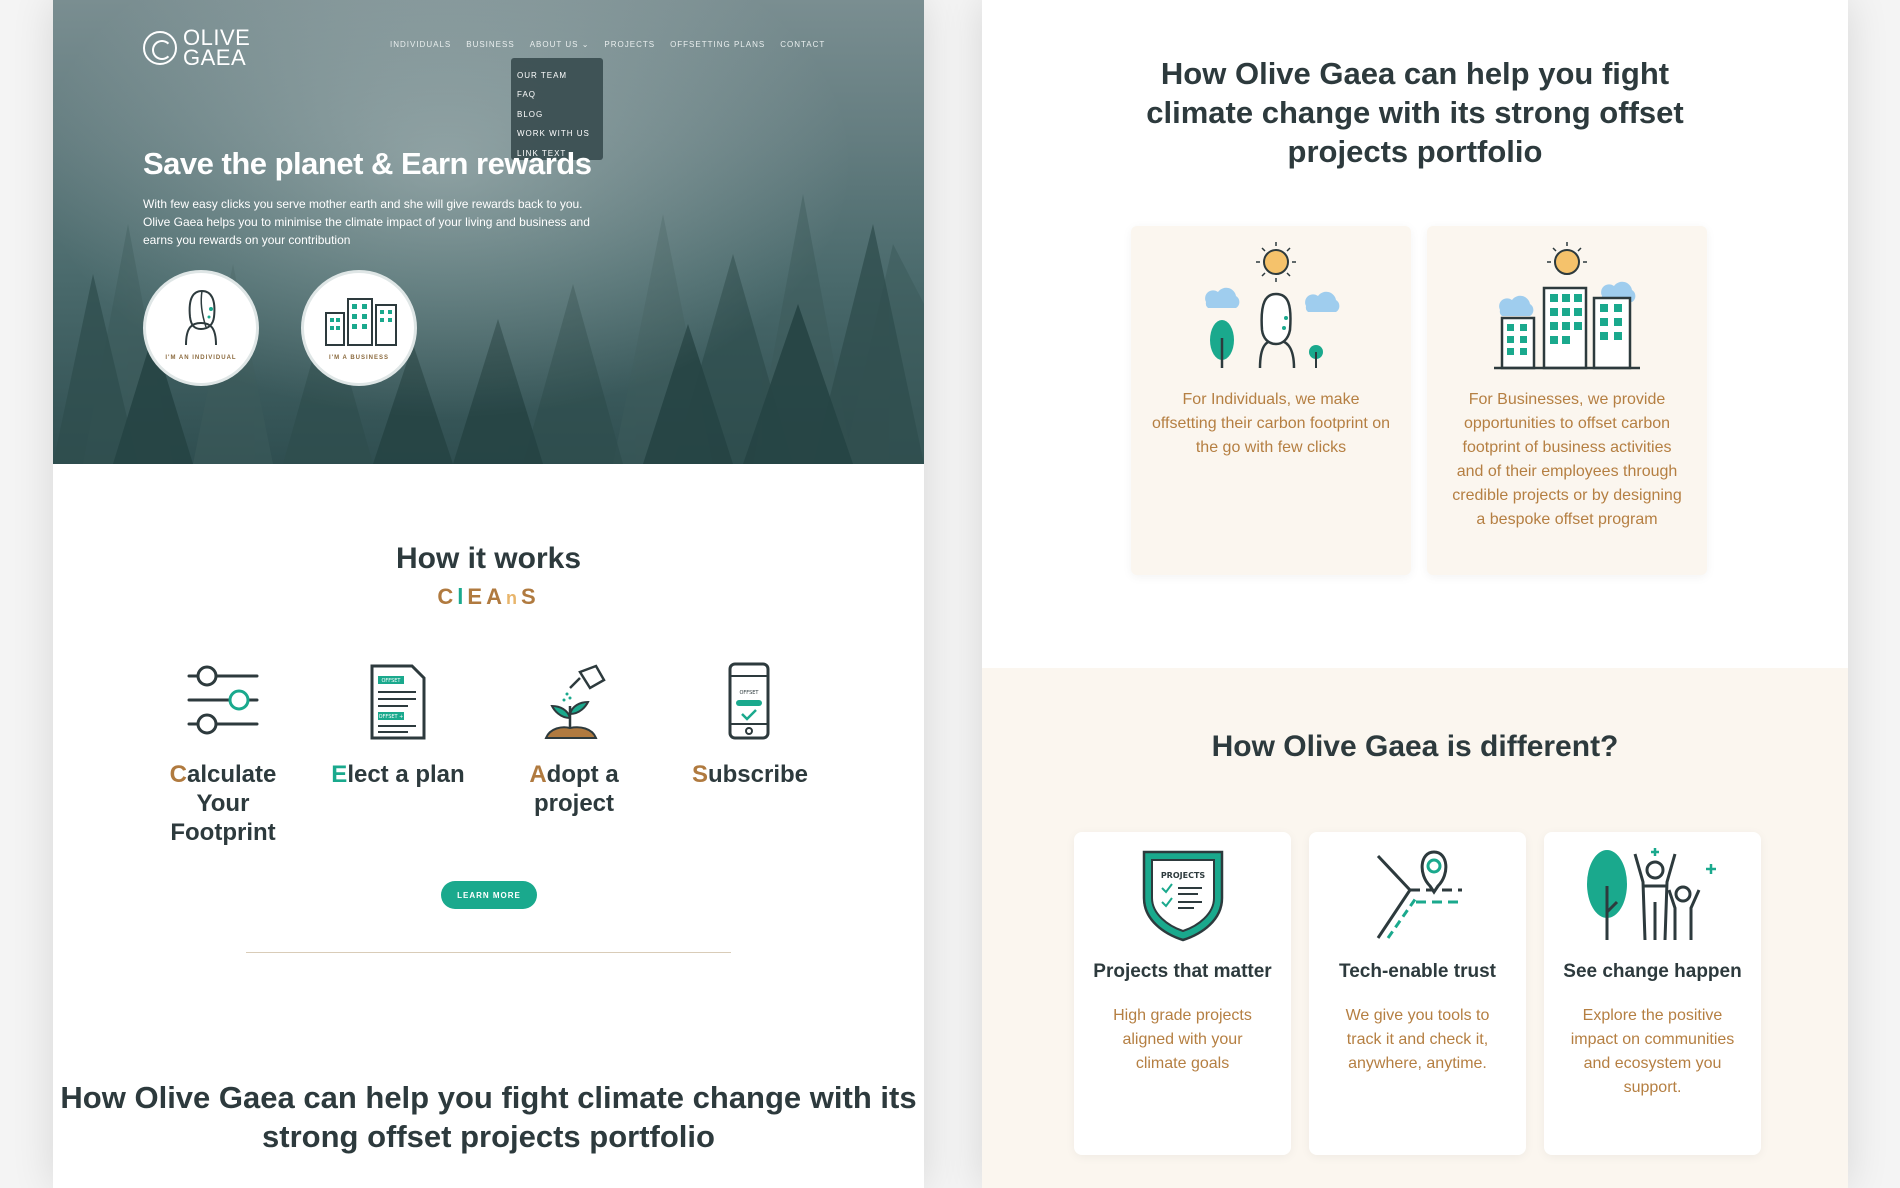 The width and height of the screenshot is (1900, 1188). Describe the element at coordinates (1182, 971) in the screenshot. I see `projects-card-title: Projects that matter` at that location.